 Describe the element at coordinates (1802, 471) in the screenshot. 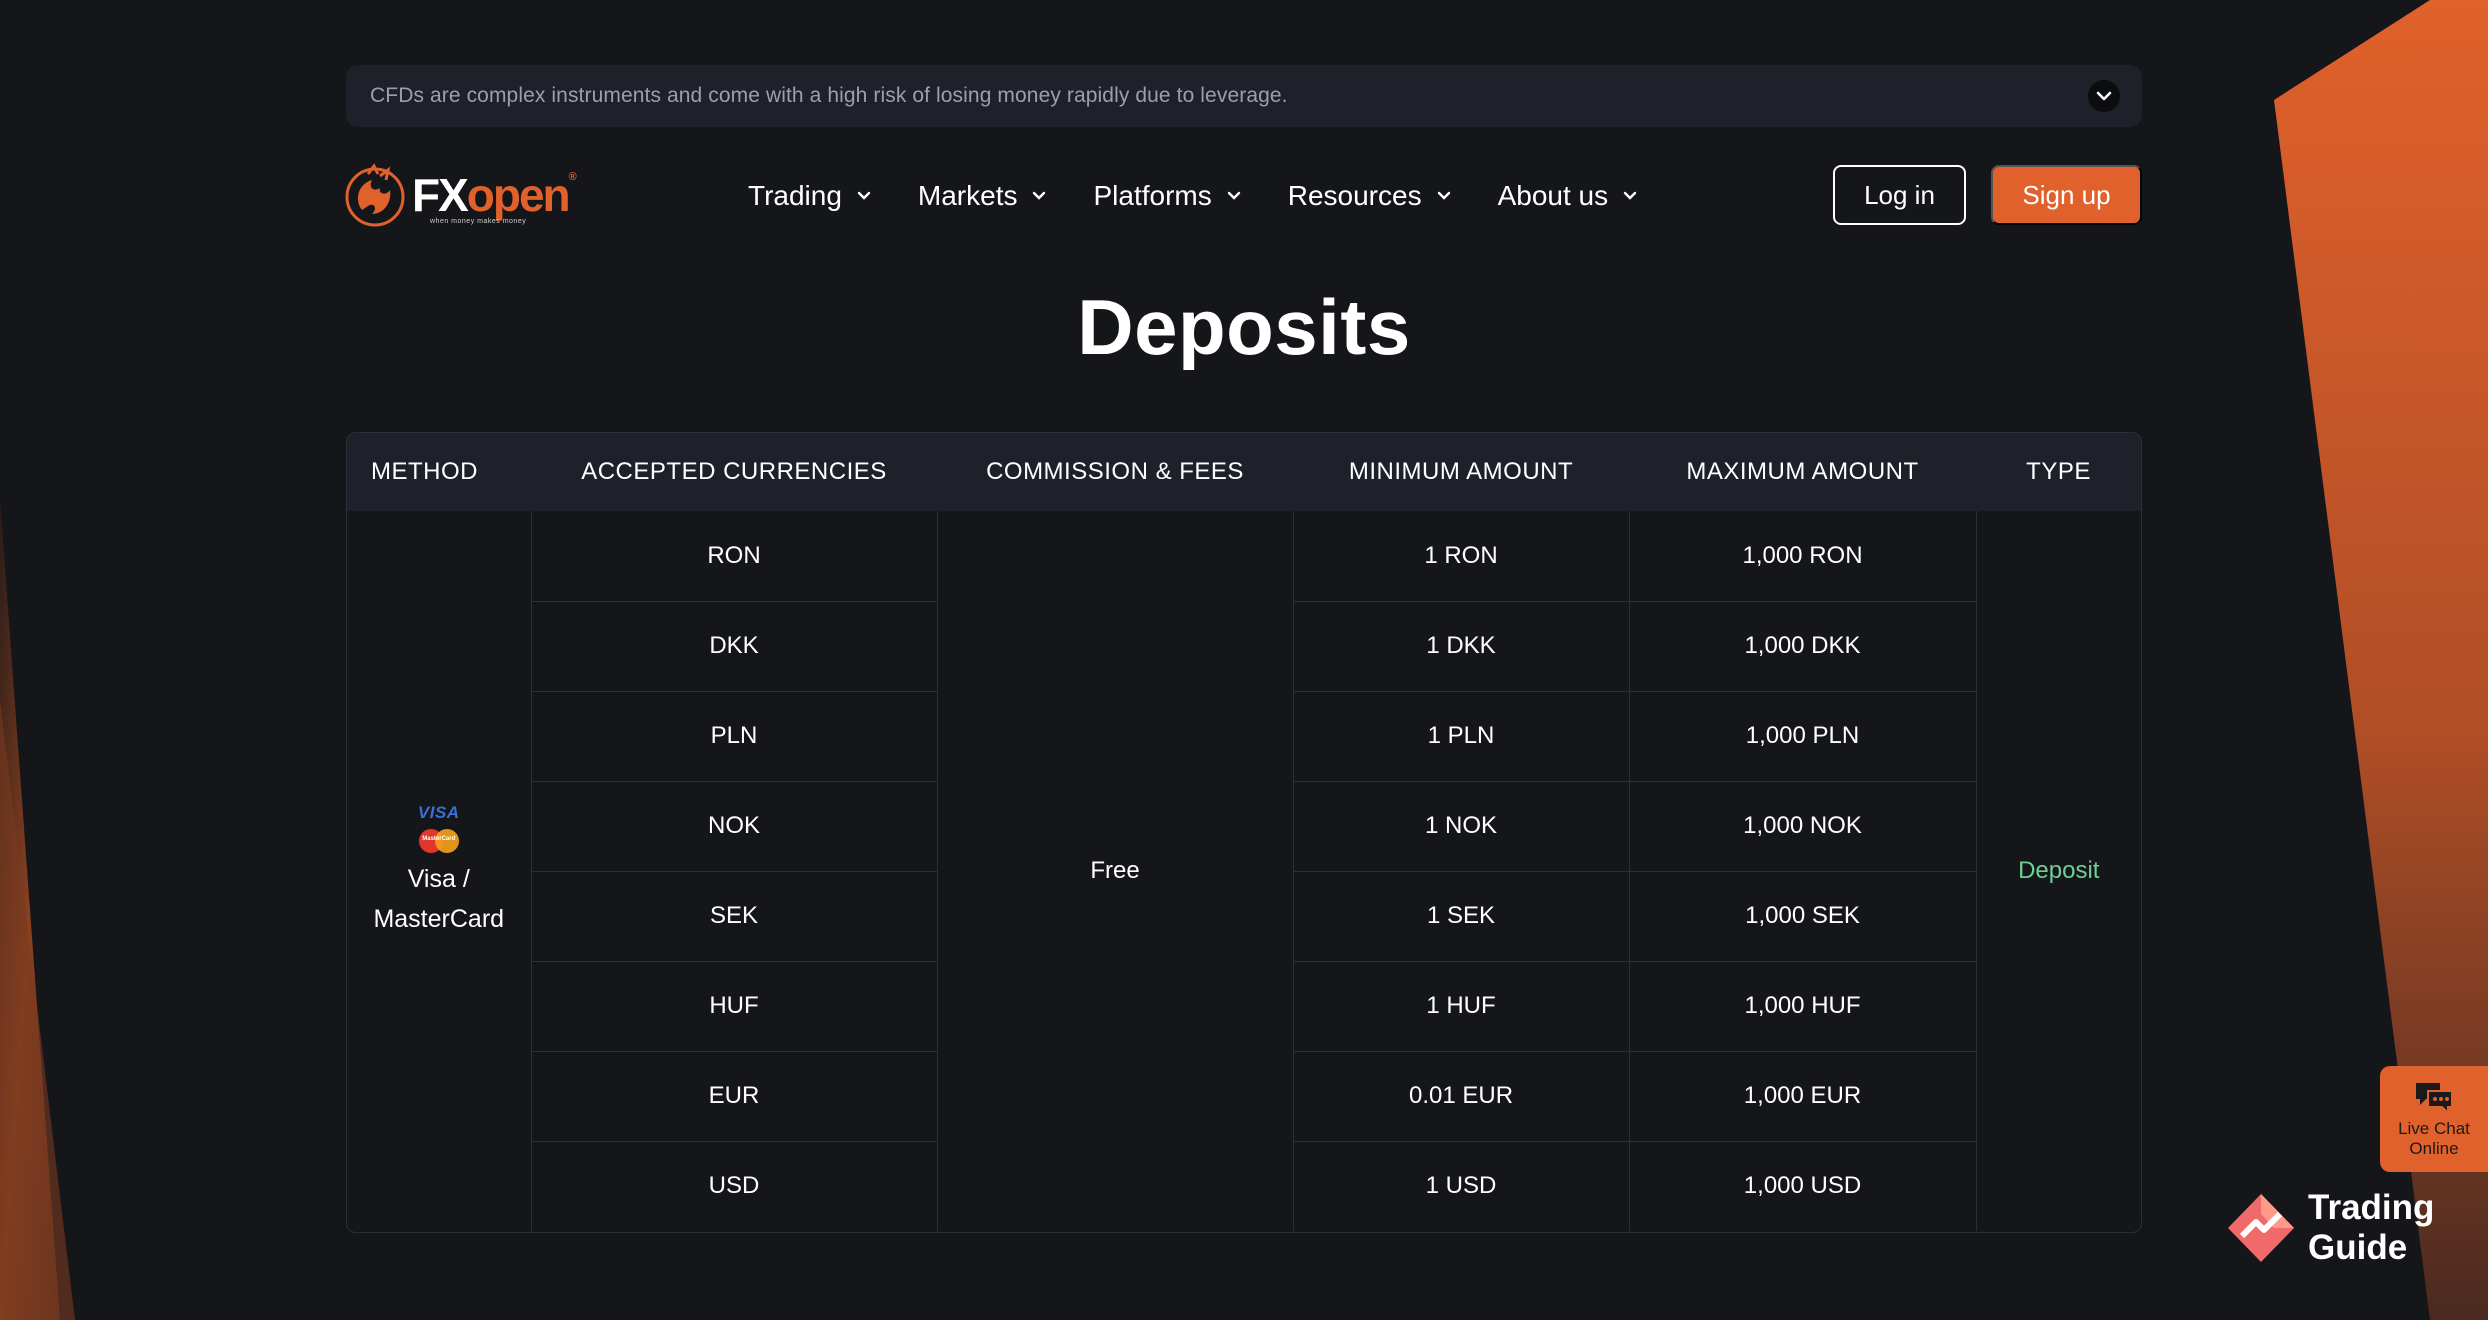

I see `header-maximum-amount: MAXIMUM AMOUNT` at that location.